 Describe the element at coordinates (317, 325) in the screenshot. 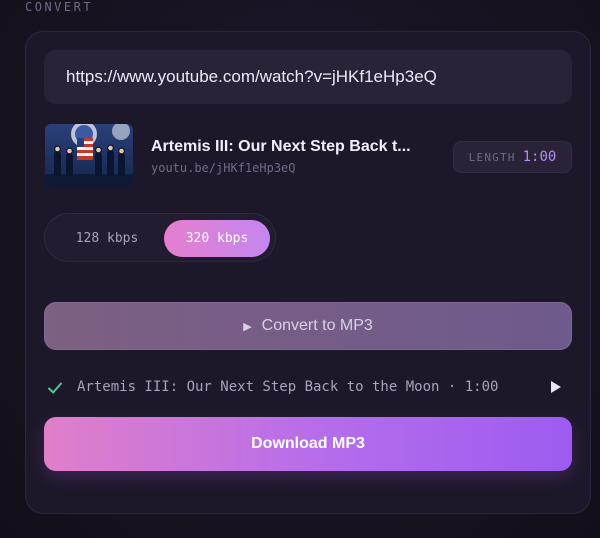

I see `convert-button-label: Convert to MP3` at that location.